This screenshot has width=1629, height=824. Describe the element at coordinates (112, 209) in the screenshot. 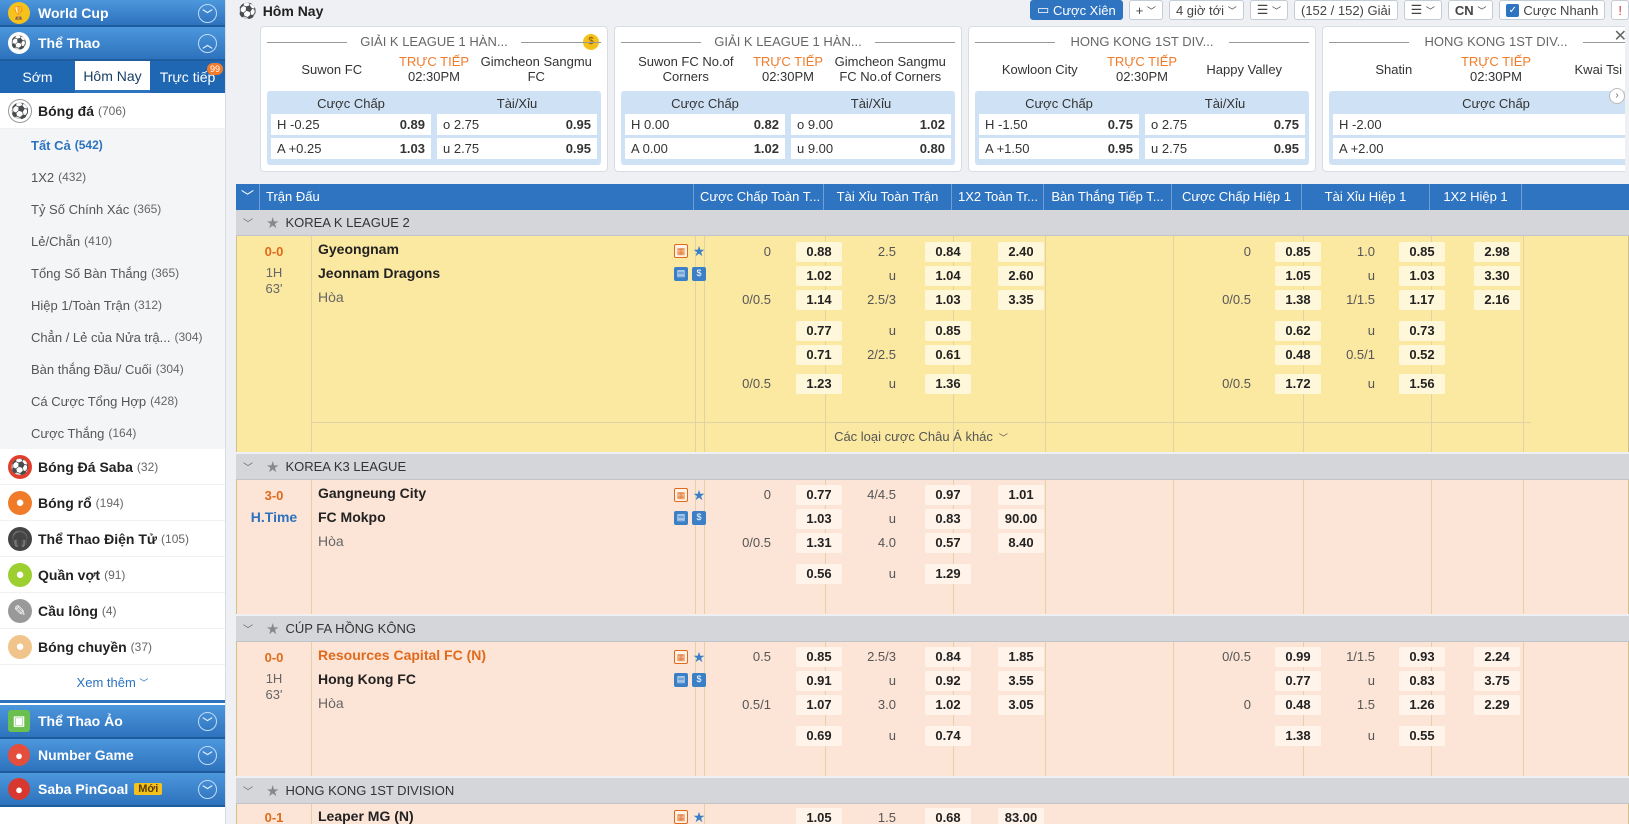

I see `market-item: Tỷ Số Chính Xác (365)` at that location.